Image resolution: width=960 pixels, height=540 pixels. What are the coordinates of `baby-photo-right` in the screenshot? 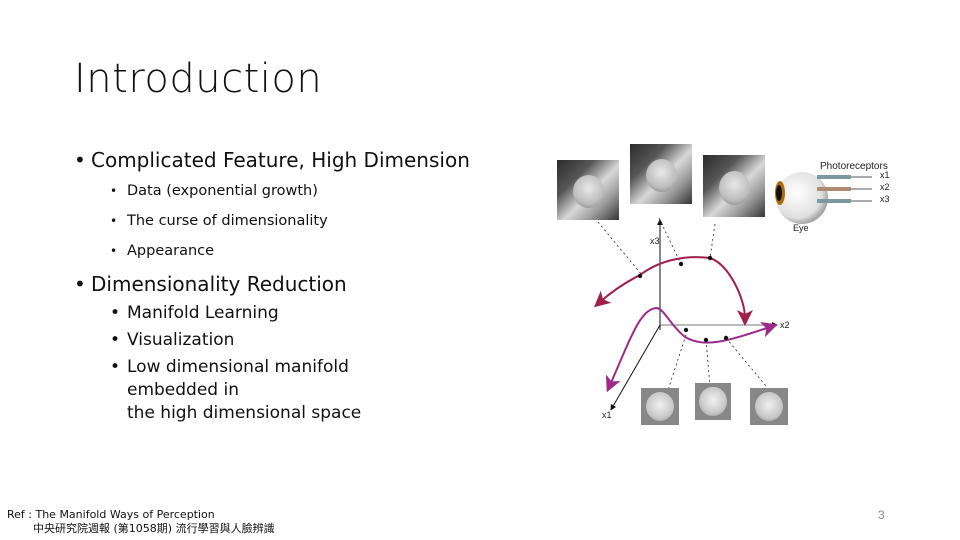 It's located at (769, 406).